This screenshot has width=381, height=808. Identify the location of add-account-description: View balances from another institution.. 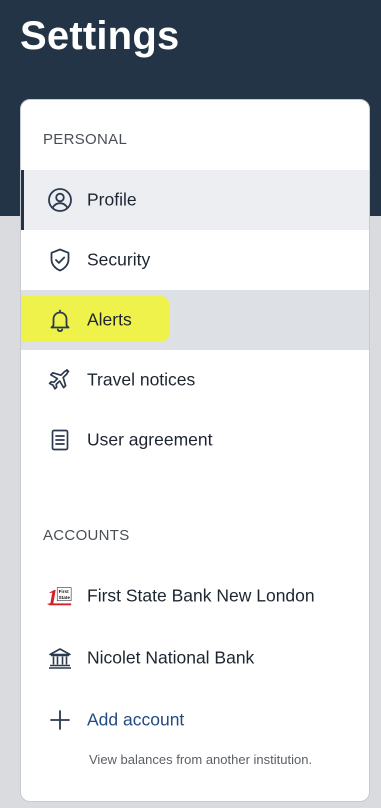
(201, 759).